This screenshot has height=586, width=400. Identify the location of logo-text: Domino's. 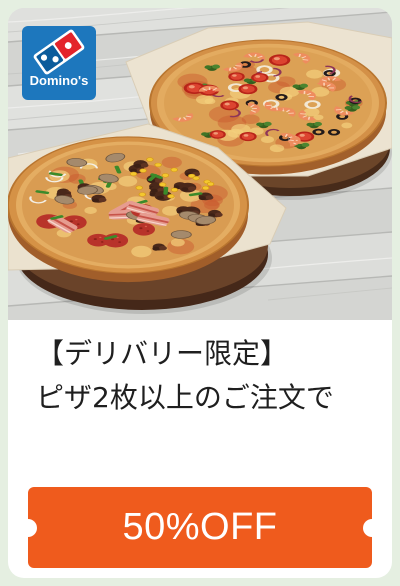
(59, 80).